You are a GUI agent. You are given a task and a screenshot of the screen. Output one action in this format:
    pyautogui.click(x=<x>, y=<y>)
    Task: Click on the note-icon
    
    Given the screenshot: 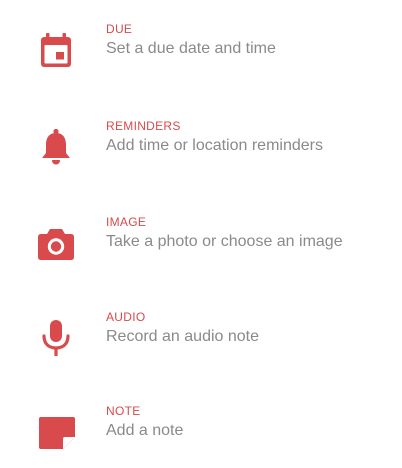 What is the action you would take?
    pyautogui.click(x=56, y=432)
    